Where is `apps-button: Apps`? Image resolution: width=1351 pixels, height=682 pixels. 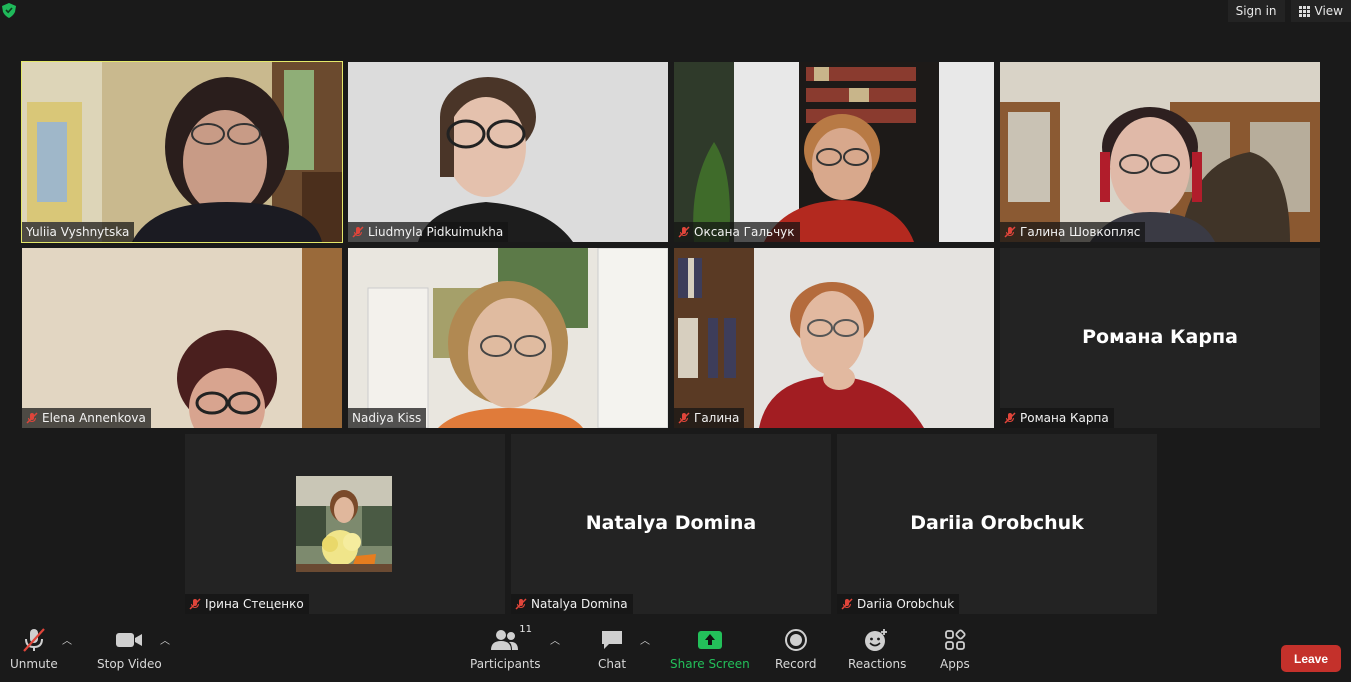
apps-button: Apps is located at coordinates (955, 648).